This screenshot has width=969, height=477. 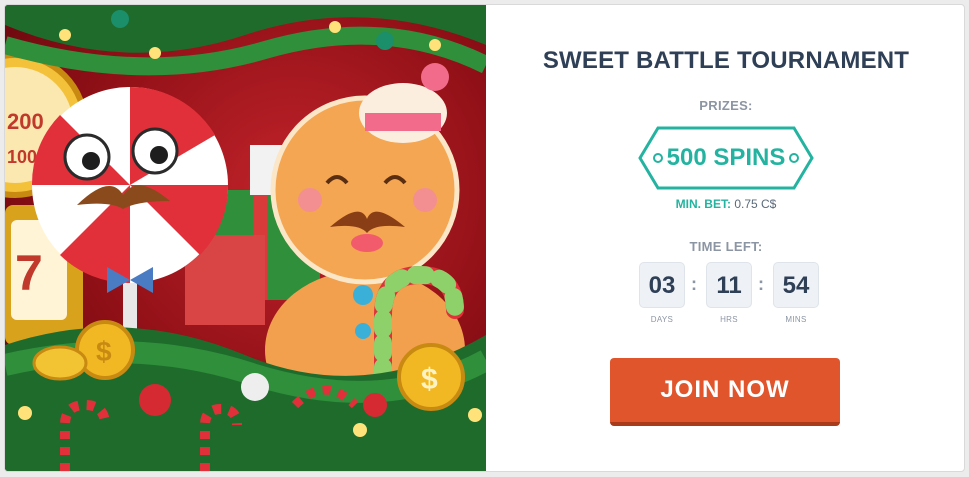 I want to click on min-bet-info: MIN. BET: 0.75 C$, so click(x=725, y=204).